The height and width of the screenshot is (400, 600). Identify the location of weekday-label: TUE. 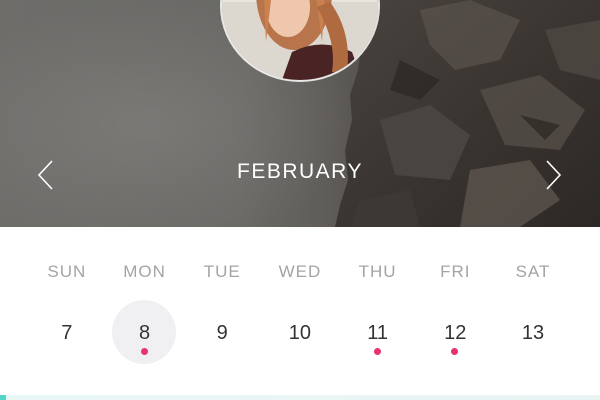
(222, 271).